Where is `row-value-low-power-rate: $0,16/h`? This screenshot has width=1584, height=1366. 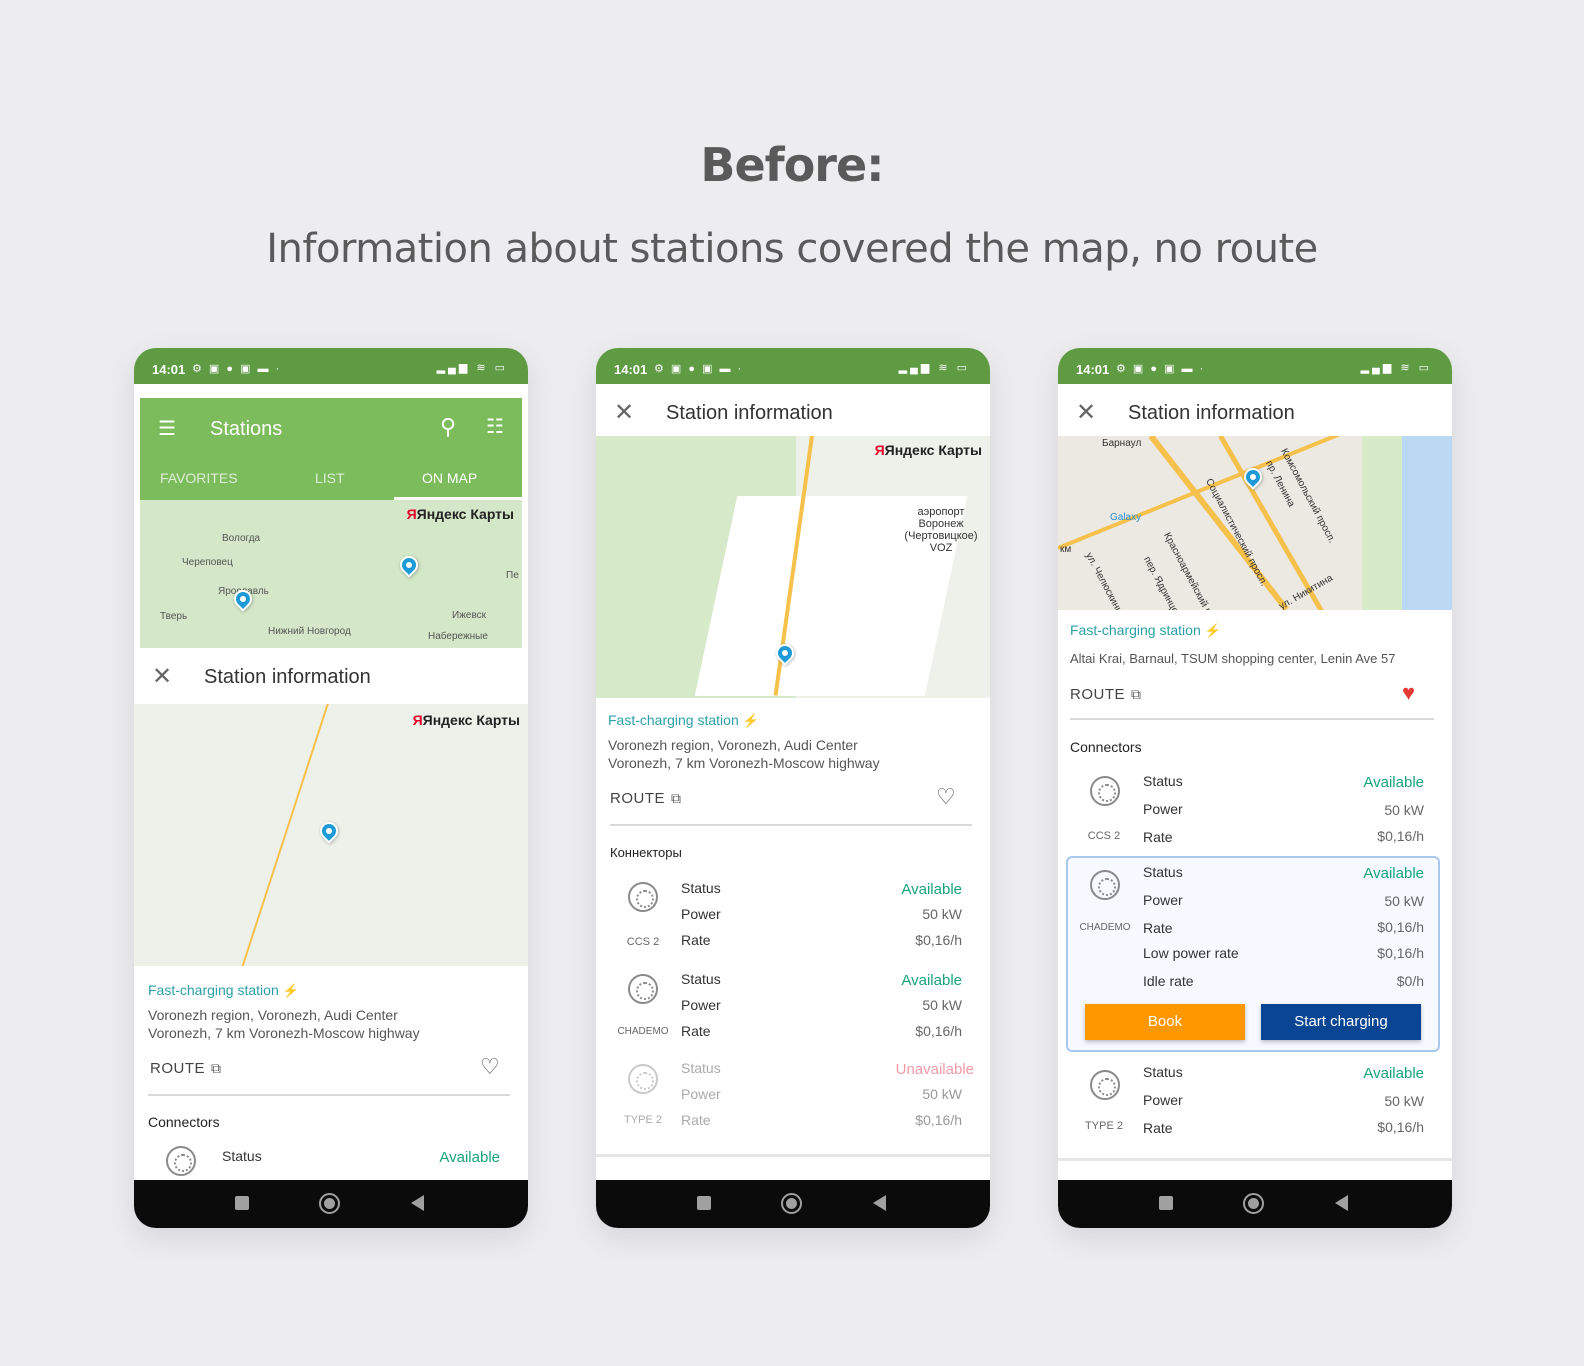 row-value-low-power-rate: $0,16/h is located at coordinates (1400, 953).